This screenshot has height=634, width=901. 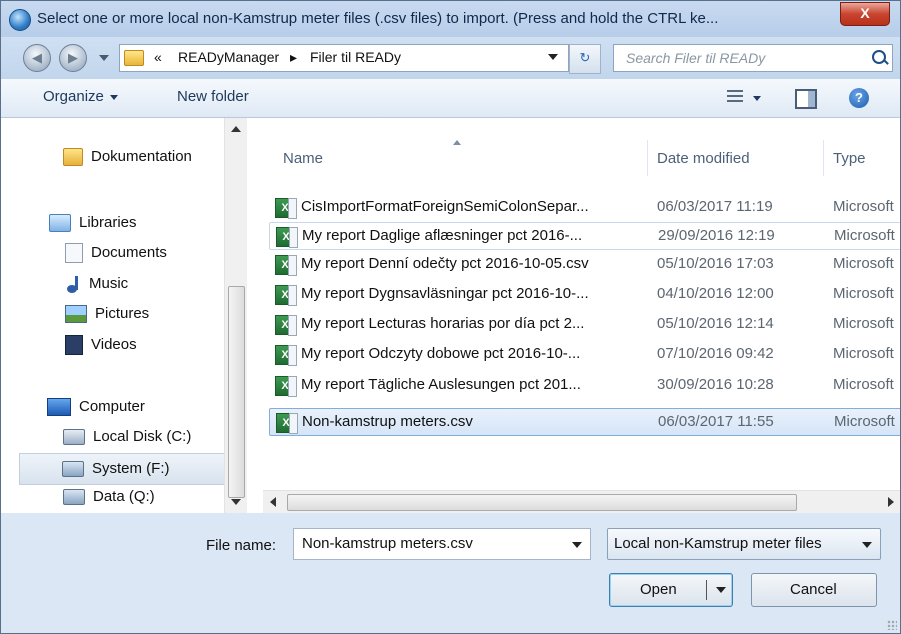 I want to click on breadcrumb-readymanager: READyManager, so click(x=228, y=57).